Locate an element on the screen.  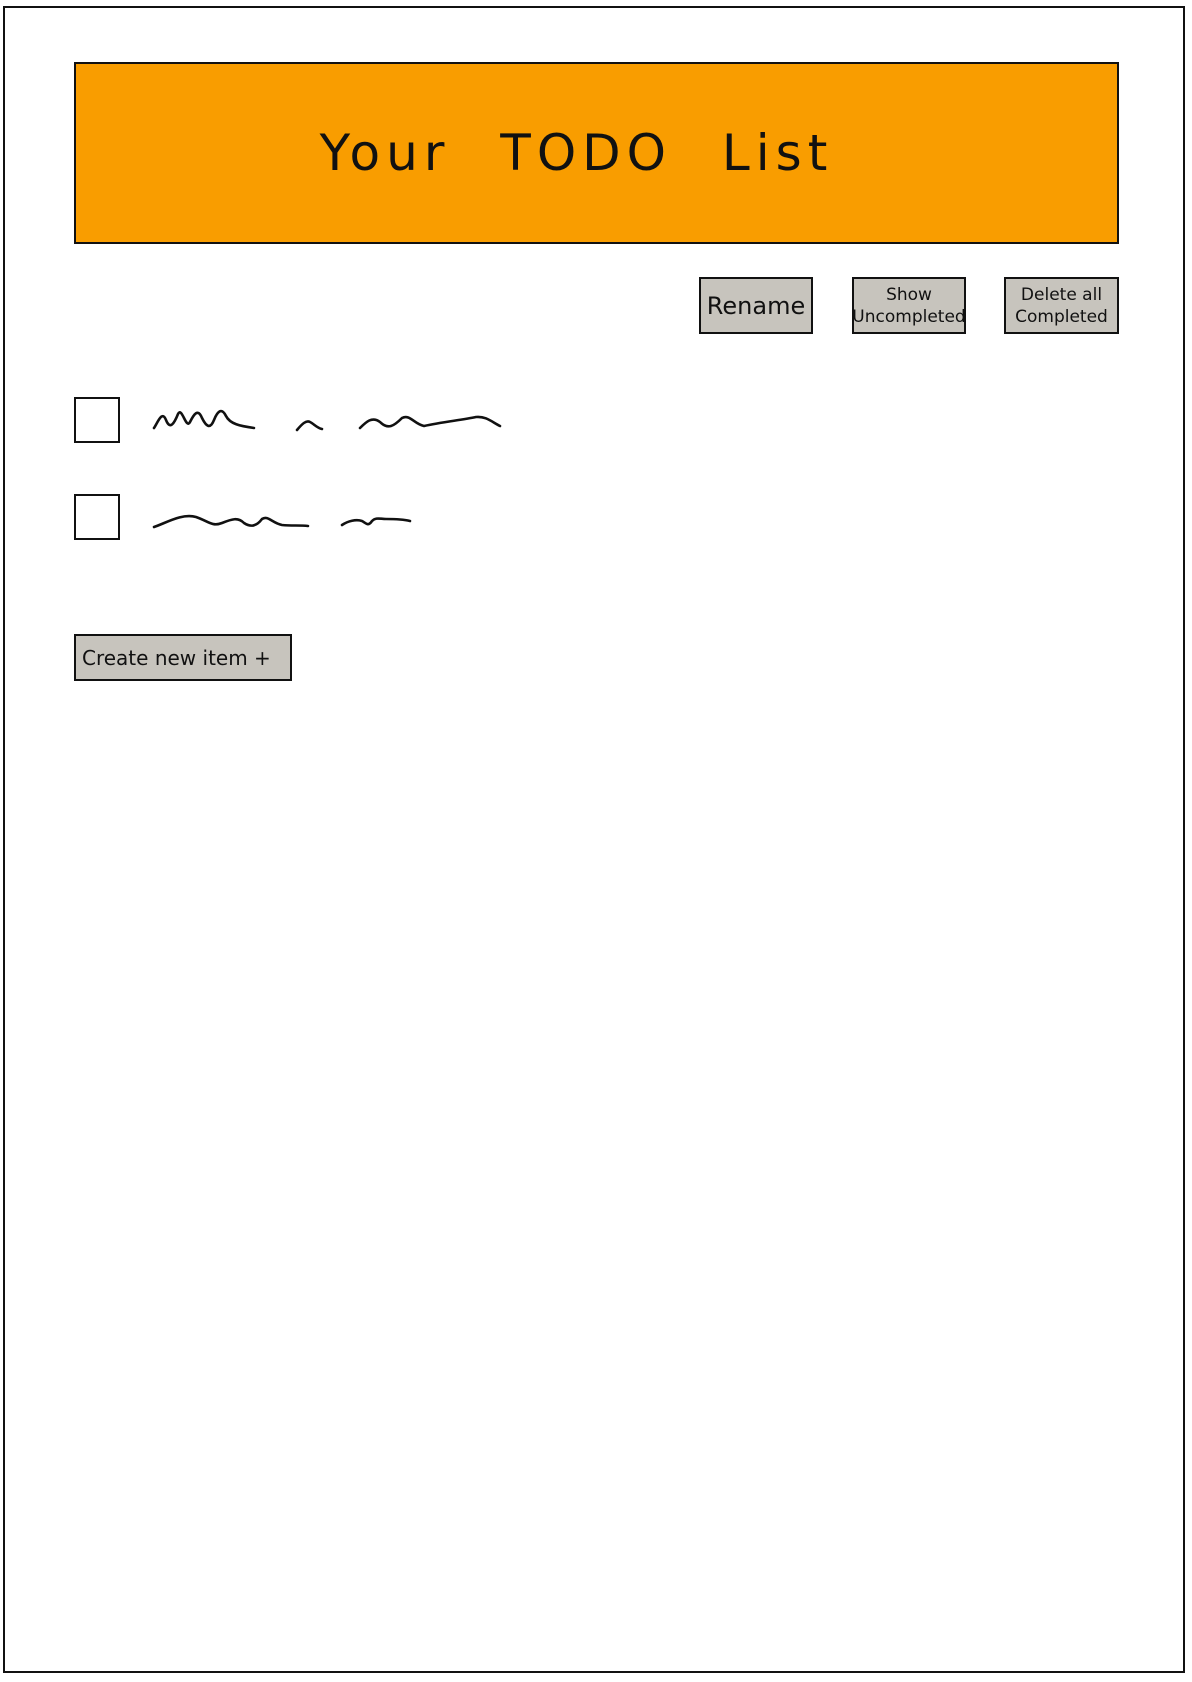
create-new-item-button: Create new item + is located at coordinates (183, 657).